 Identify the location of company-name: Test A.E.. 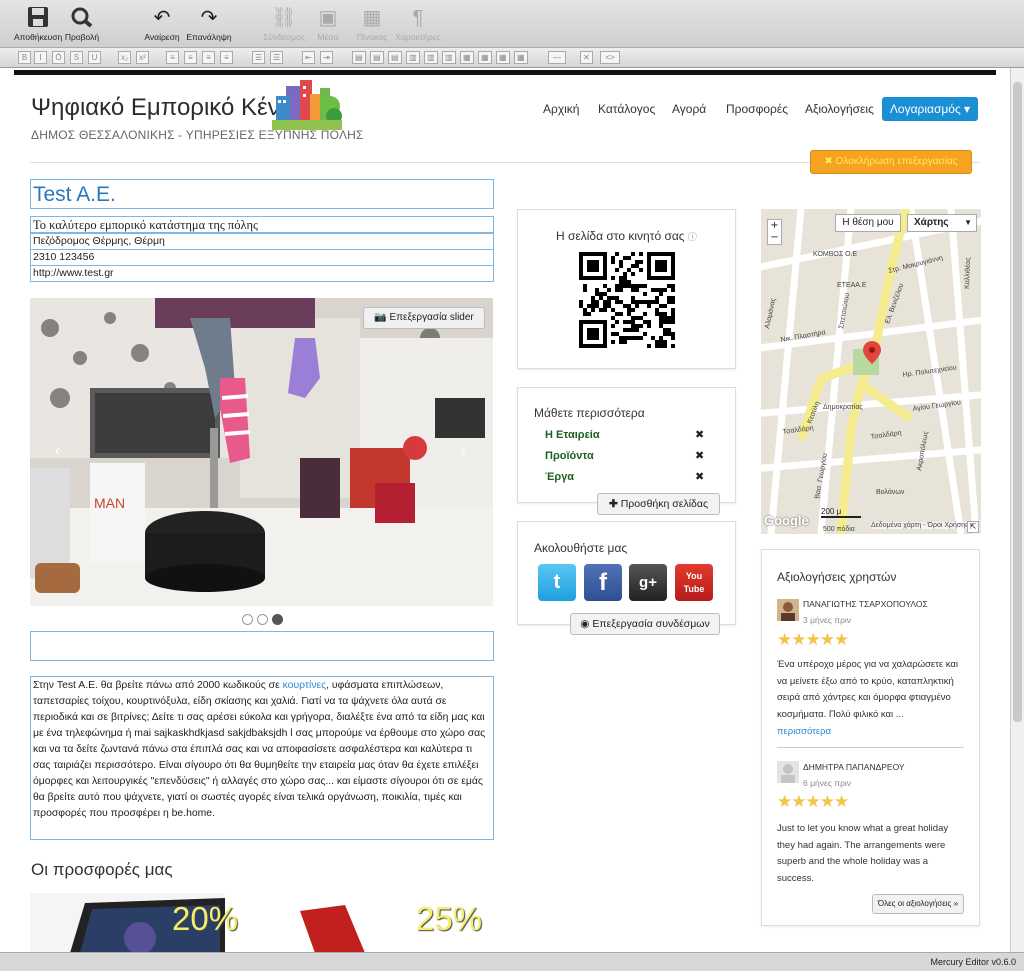
(262, 194).